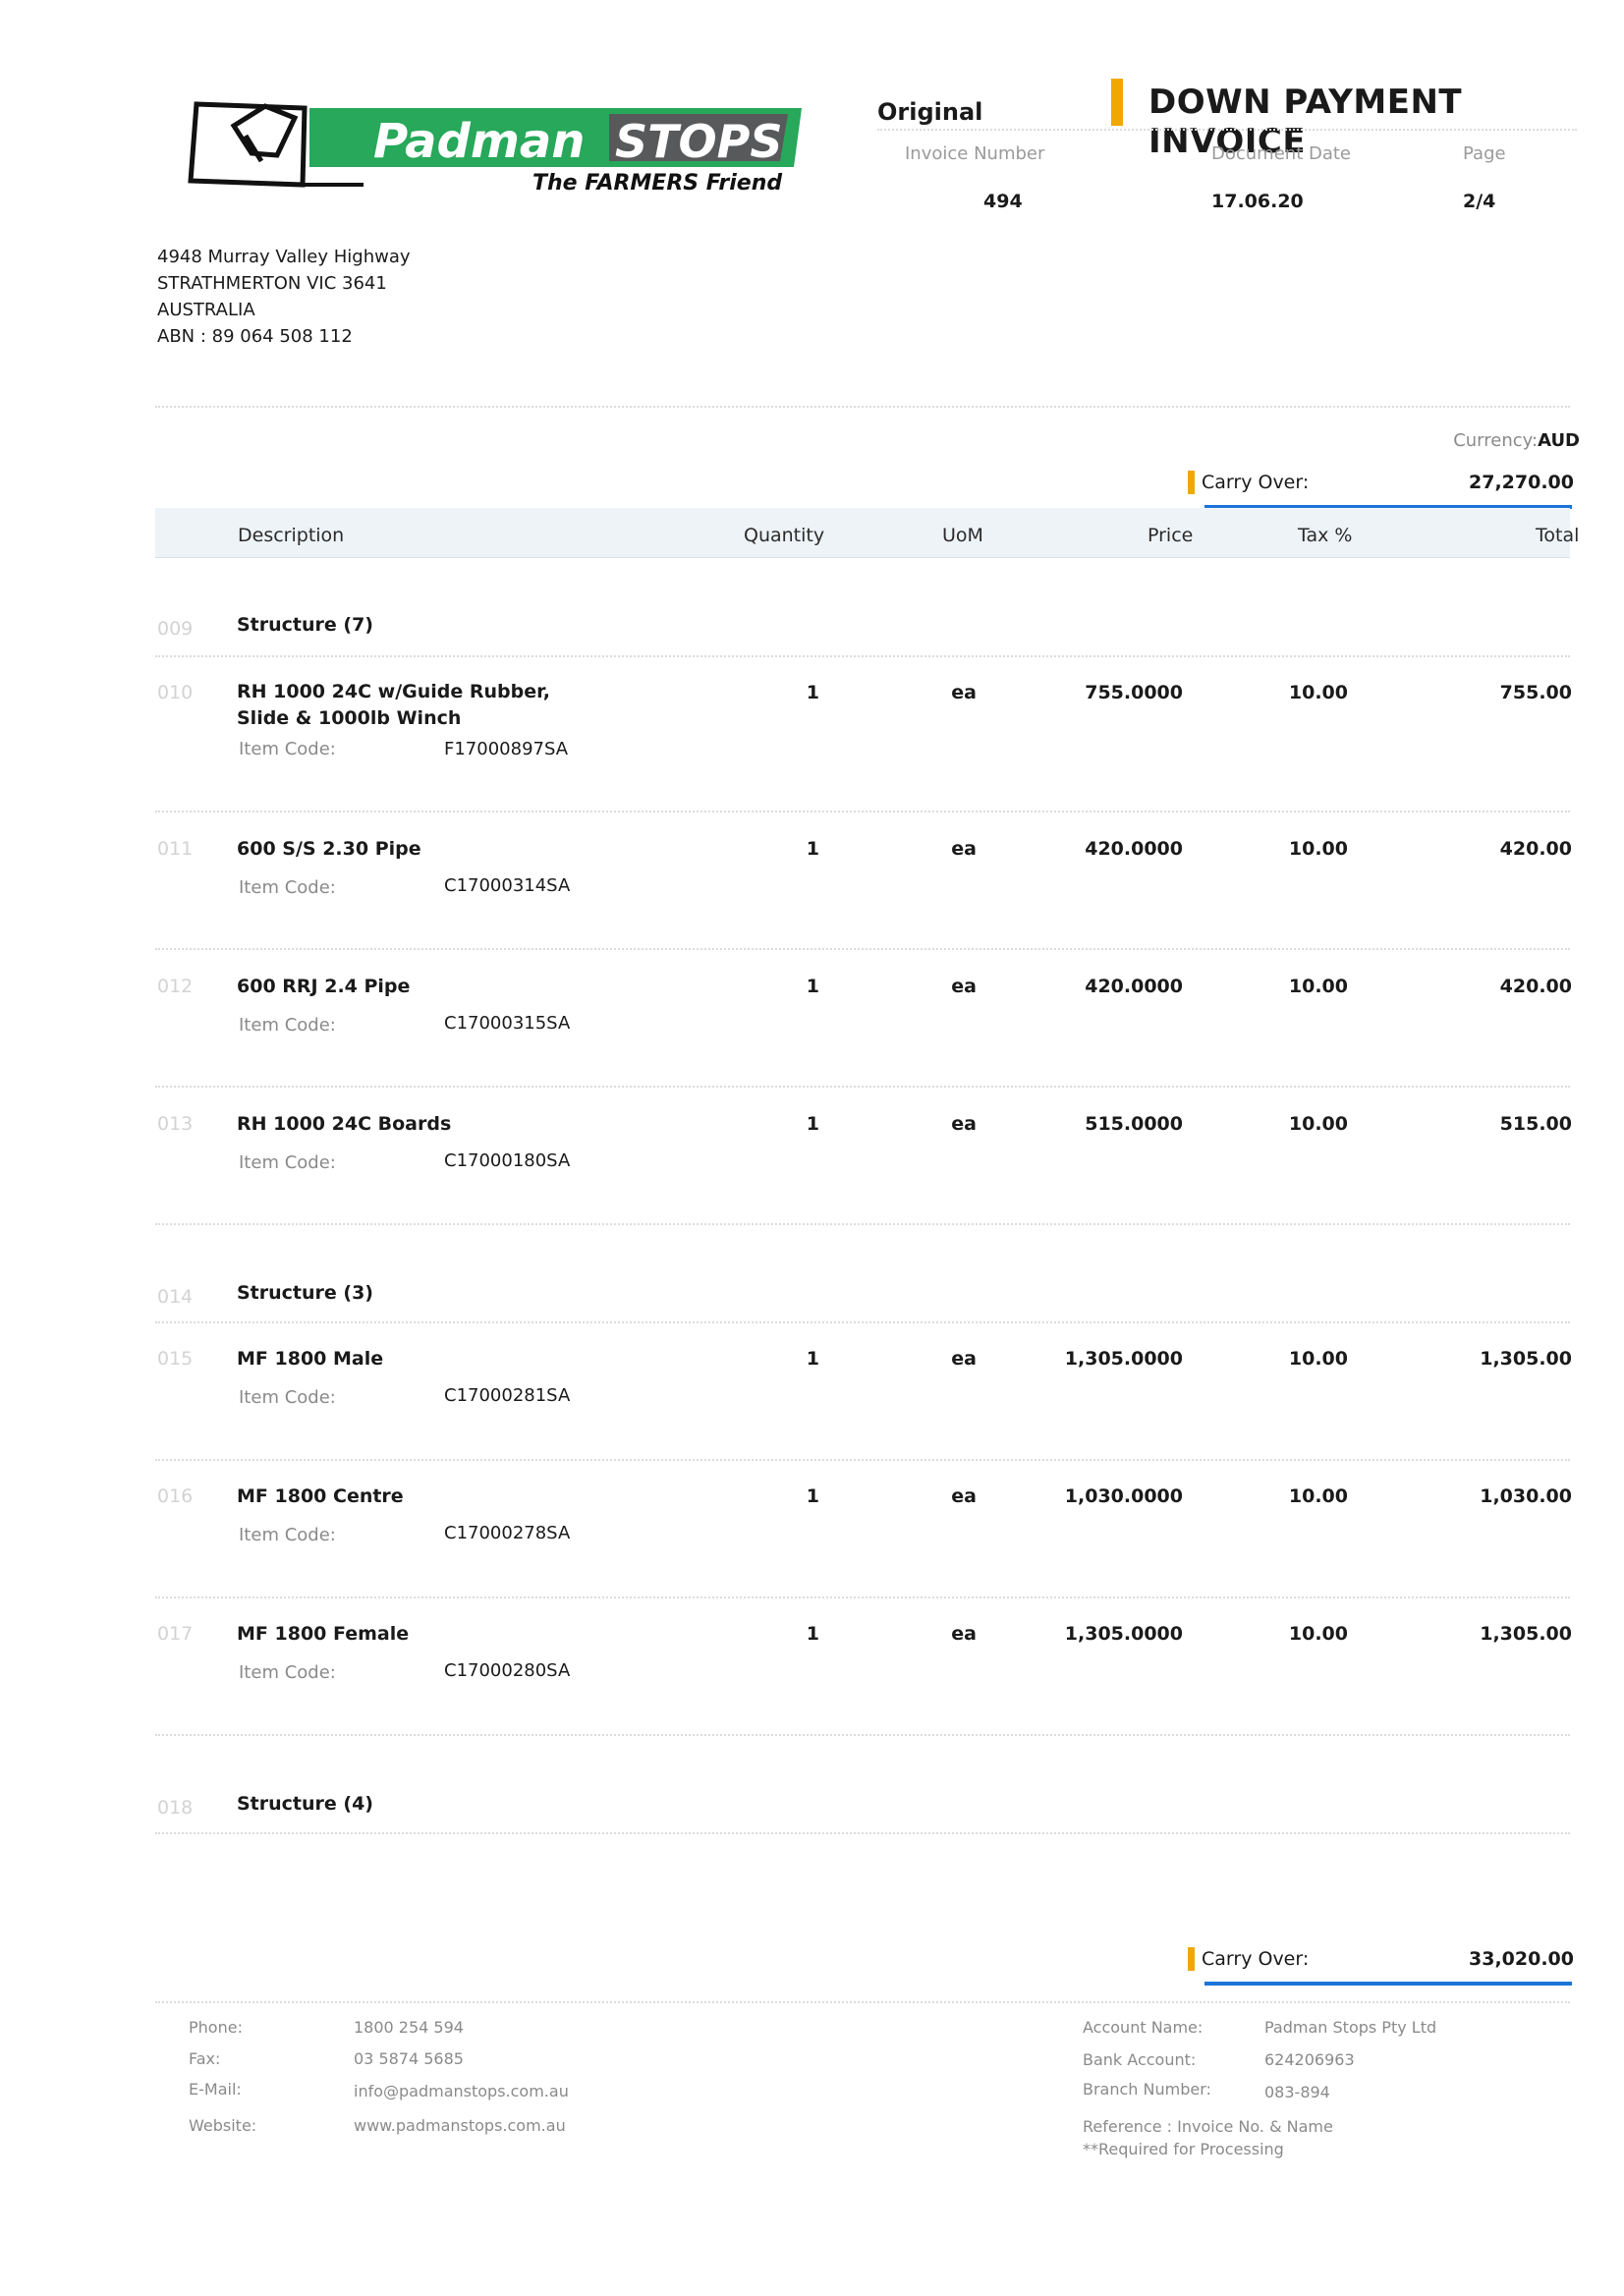 This screenshot has width=1624, height=2296. What do you see at coordinates (409, 2027) in the screenshot?
I see `phone: 1800 254 594` at bounding box center [409, 2027].